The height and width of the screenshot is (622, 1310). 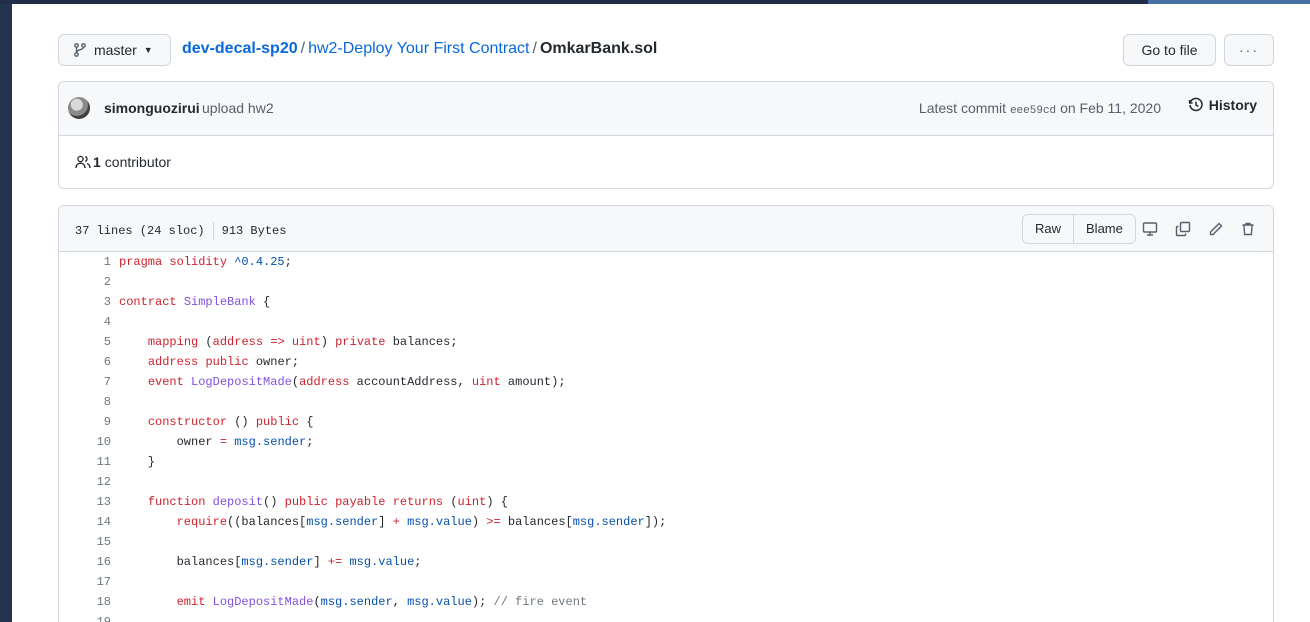 What do you see at coordinates (205, 262) in the screenshot?
I see `code-content: pragma solidity ^0.4.25;` at bounding box center [205, 262].